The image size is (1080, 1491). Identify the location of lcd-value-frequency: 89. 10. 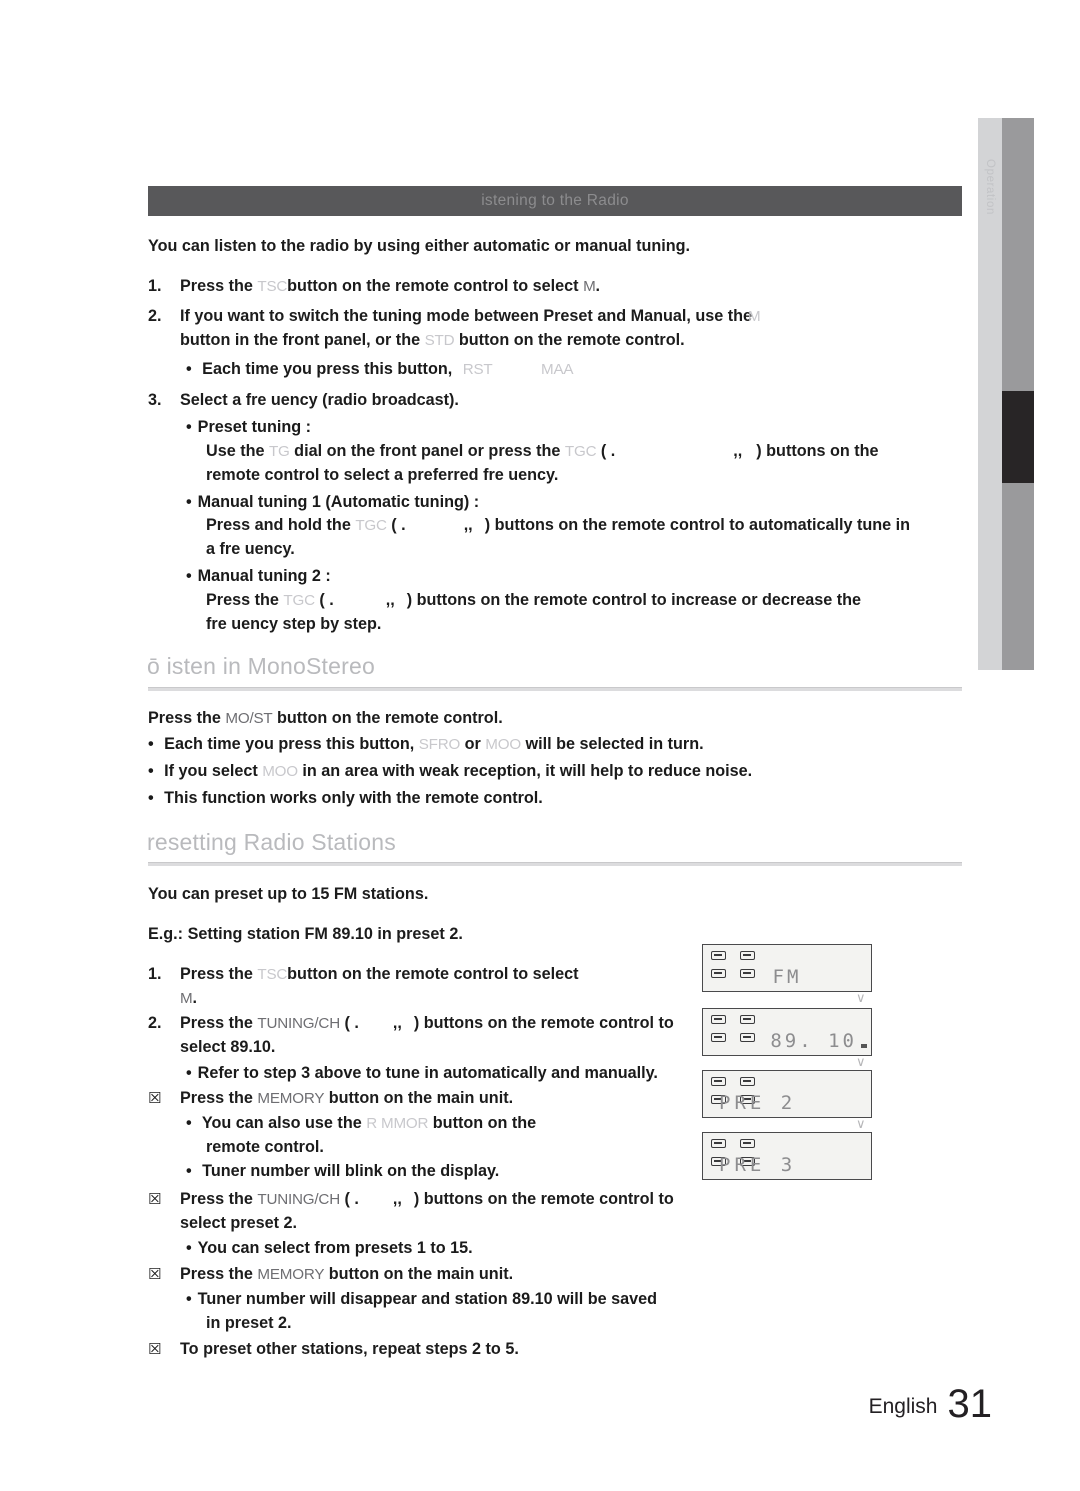
(813, 1041).